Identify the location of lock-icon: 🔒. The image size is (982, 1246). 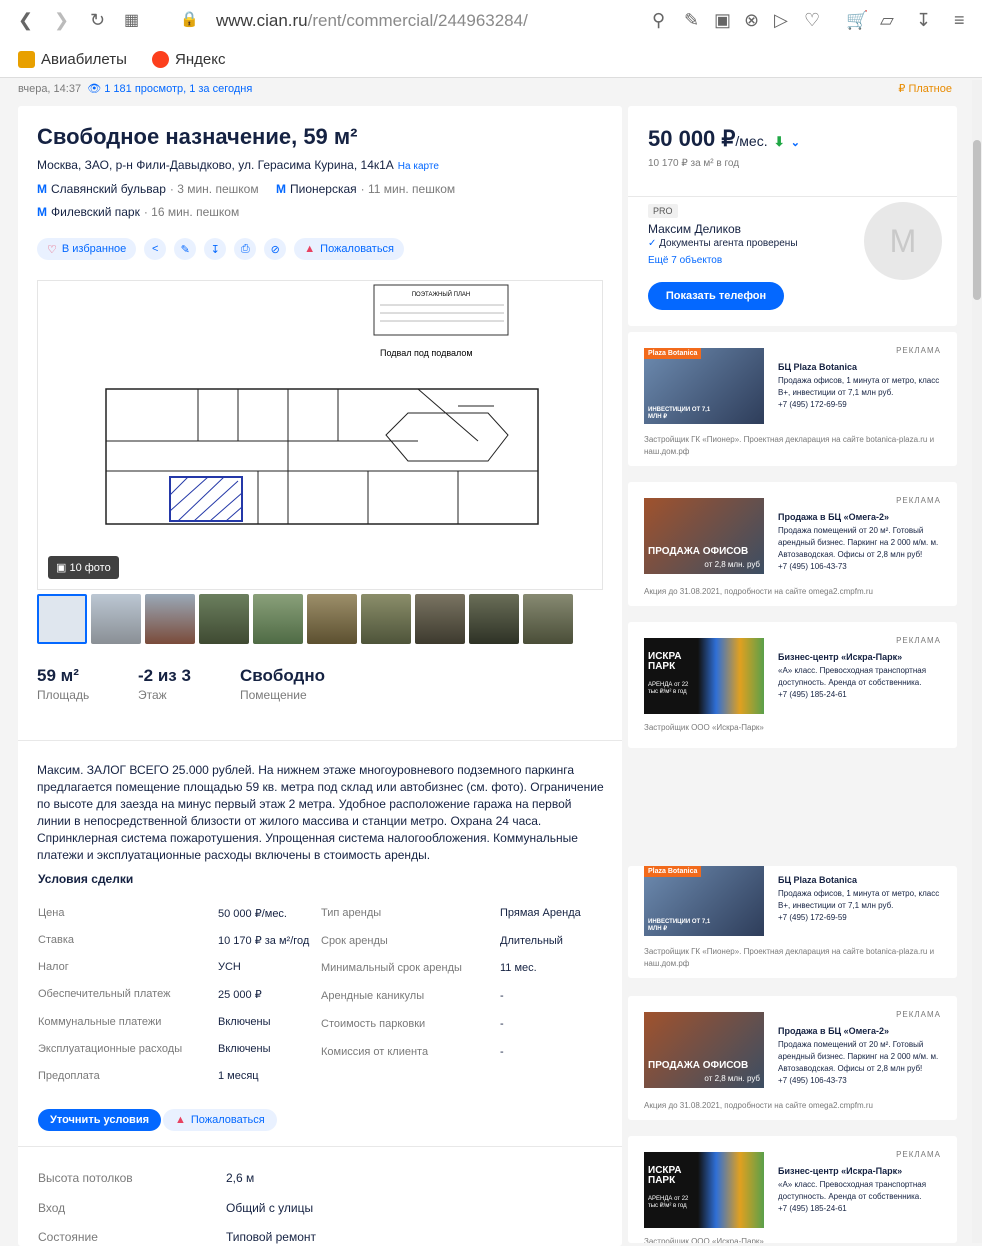
(189, 19).